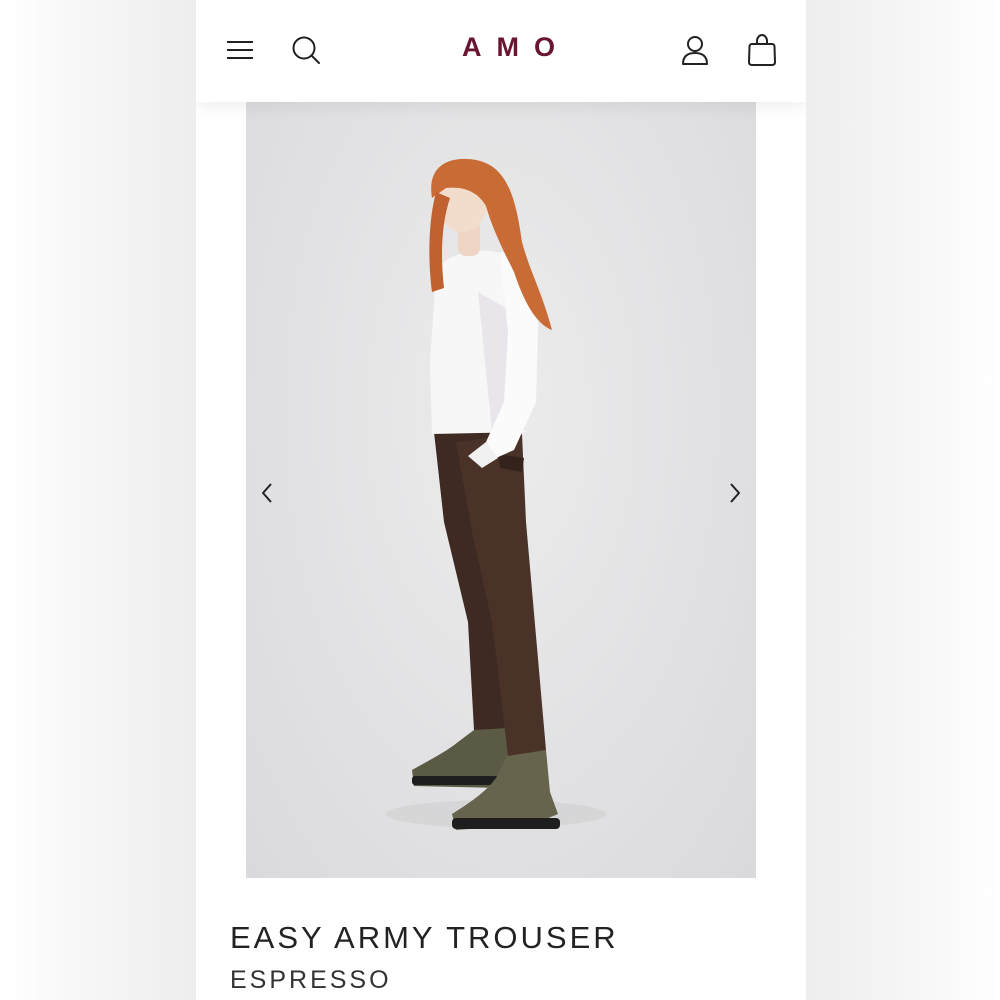 The width and height of the screenshot is (1000, 1000). I want to click on shopping-bag-icon, so click(762, 50).